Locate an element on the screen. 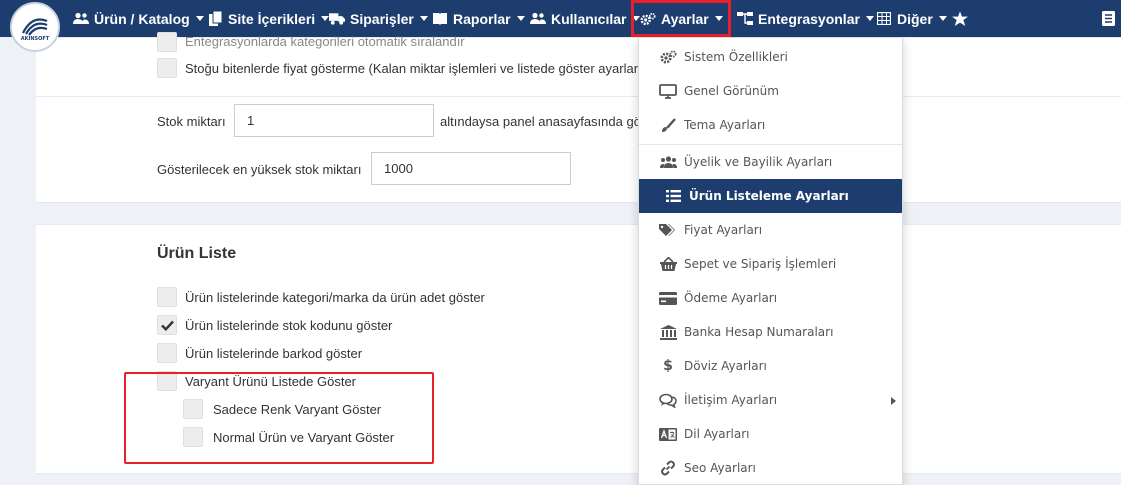 Image resolution: width=1121 pixels, height=485 pixels. comments-icon is located at coordinates (668, 400).